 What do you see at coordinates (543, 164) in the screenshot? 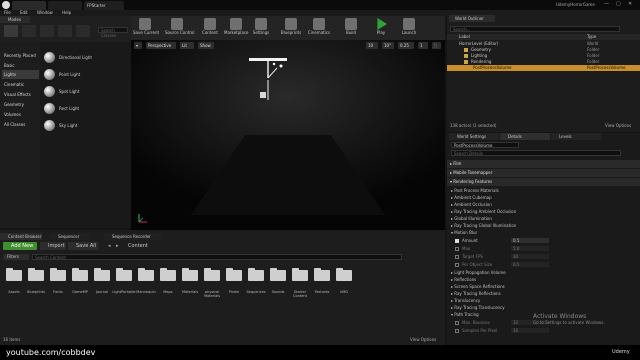
I see `section-film: ▸ Film` at bounding box center [543, 164].